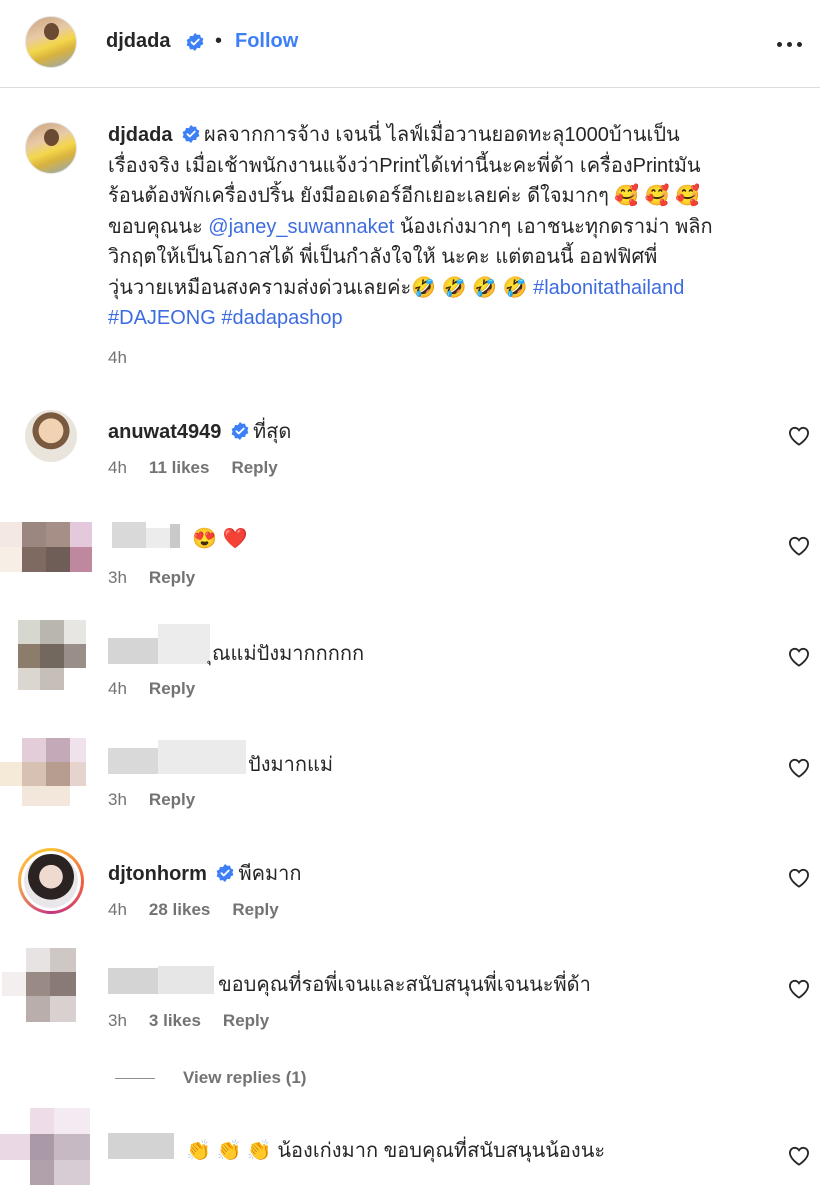 Image resolution: width=820 pixels, height=1185 pixels. I want to click on comment-text: พีคมาก, so click(270, 874).